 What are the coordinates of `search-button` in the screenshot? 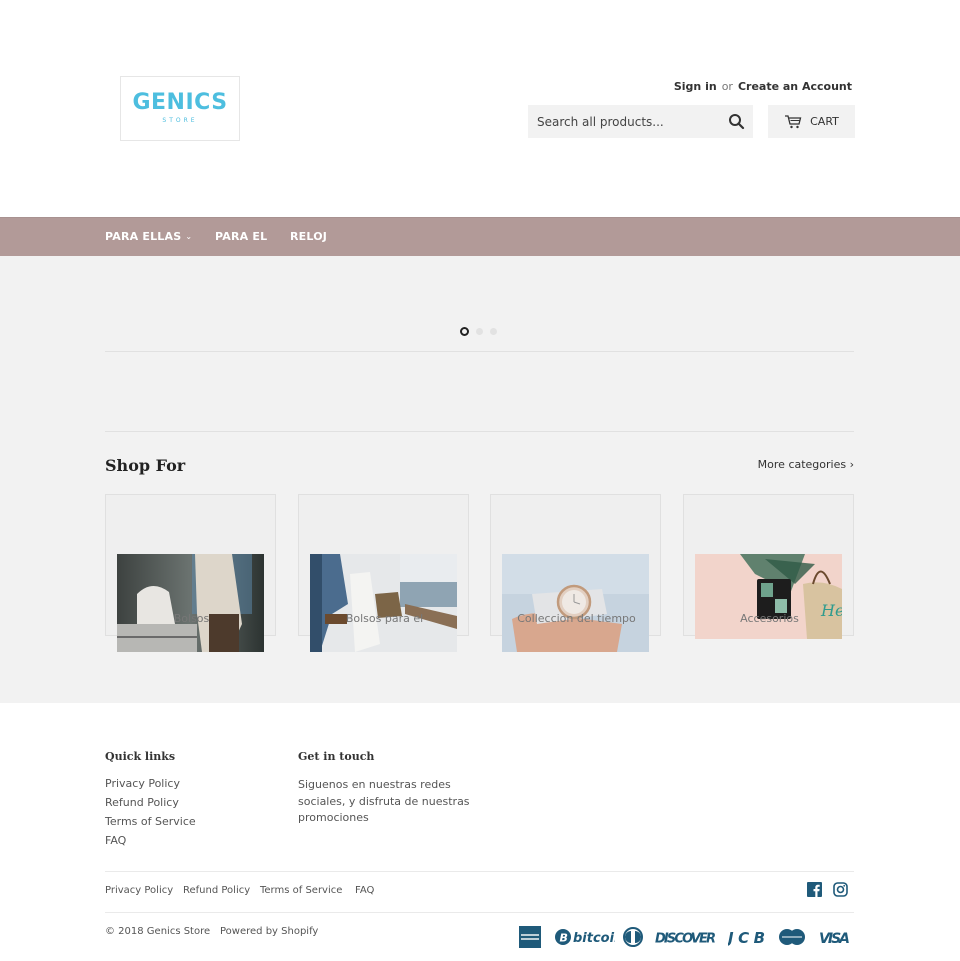 It's located at (737, 122).